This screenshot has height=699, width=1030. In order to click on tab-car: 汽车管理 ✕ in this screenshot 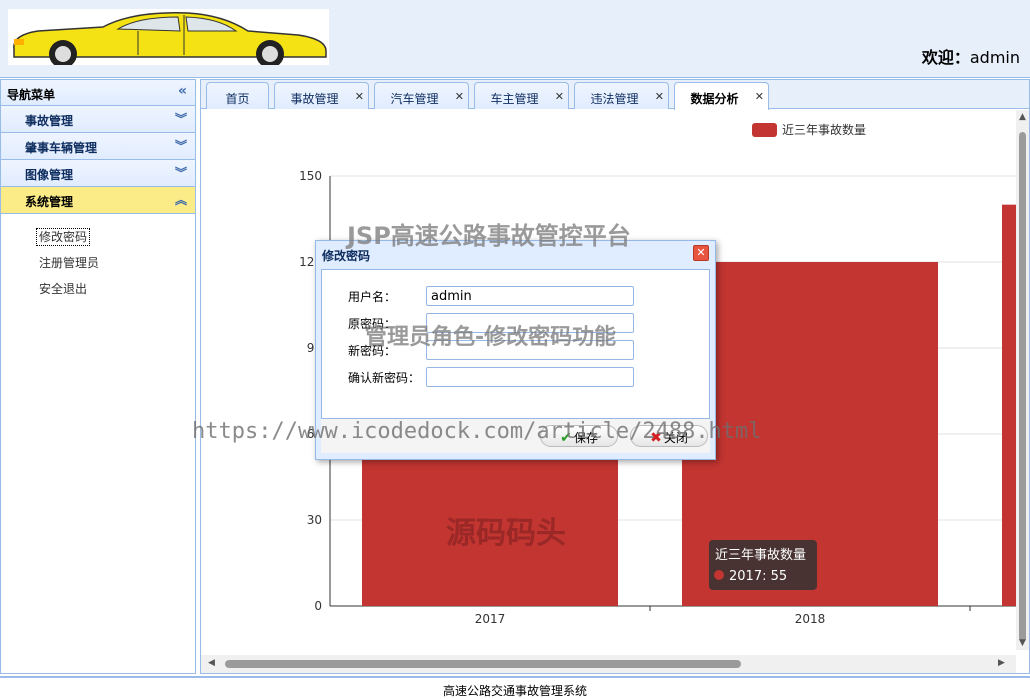, I will do `click(421, 95)`.